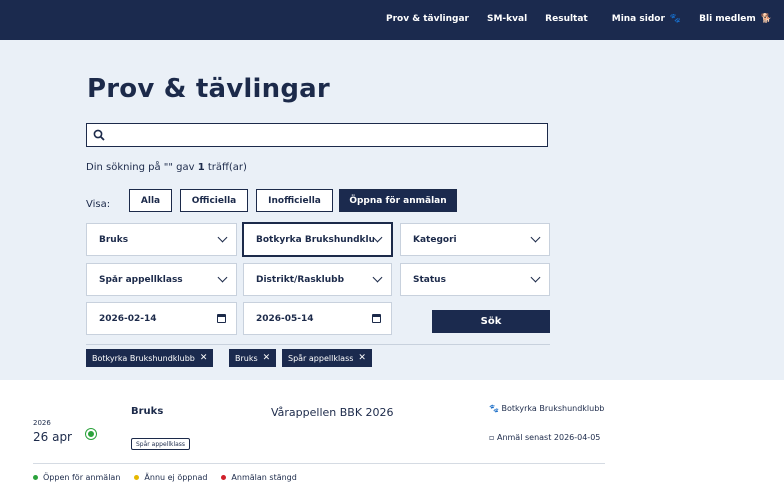 Image resolution: width=784 pixels, height=484 pixels. I want to click on event-class-badge: Spår appellklass, so click(161, 444).